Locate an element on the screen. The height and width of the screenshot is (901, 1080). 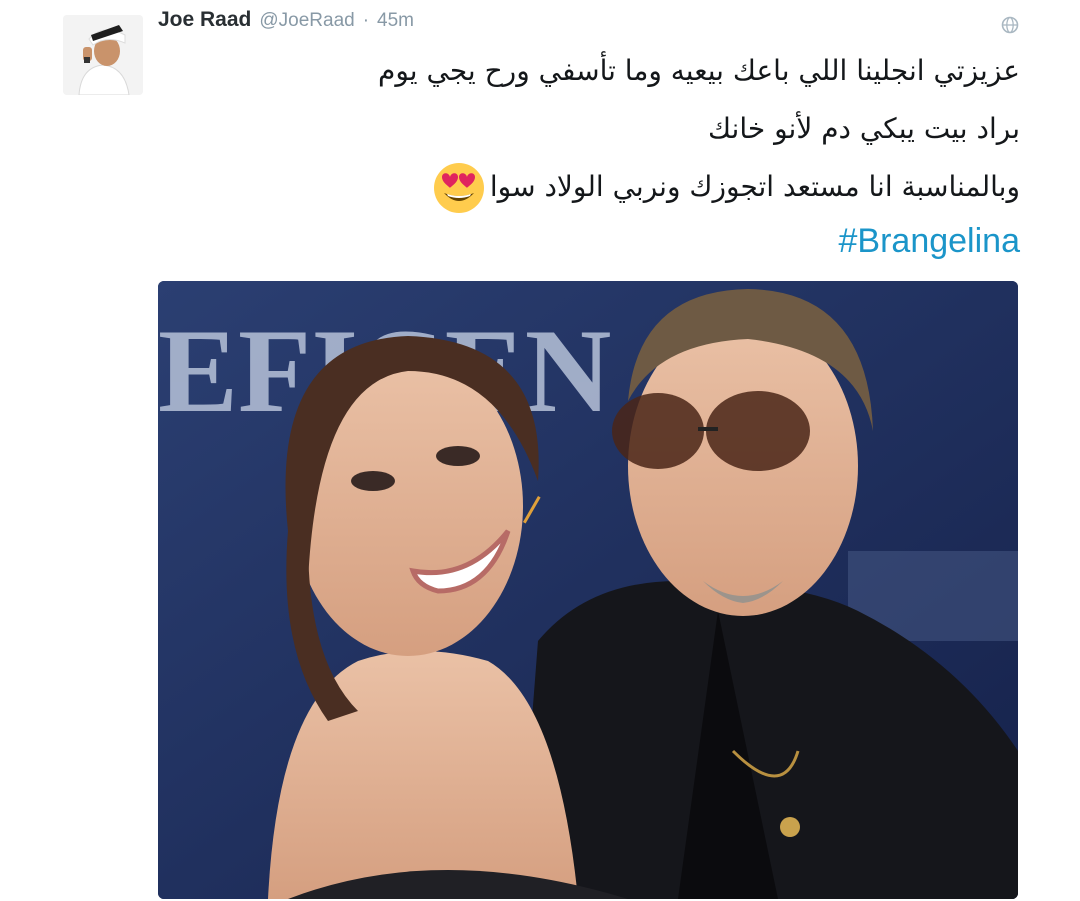
tweet-timestamp: 45m is located at coordinates (395, 21).